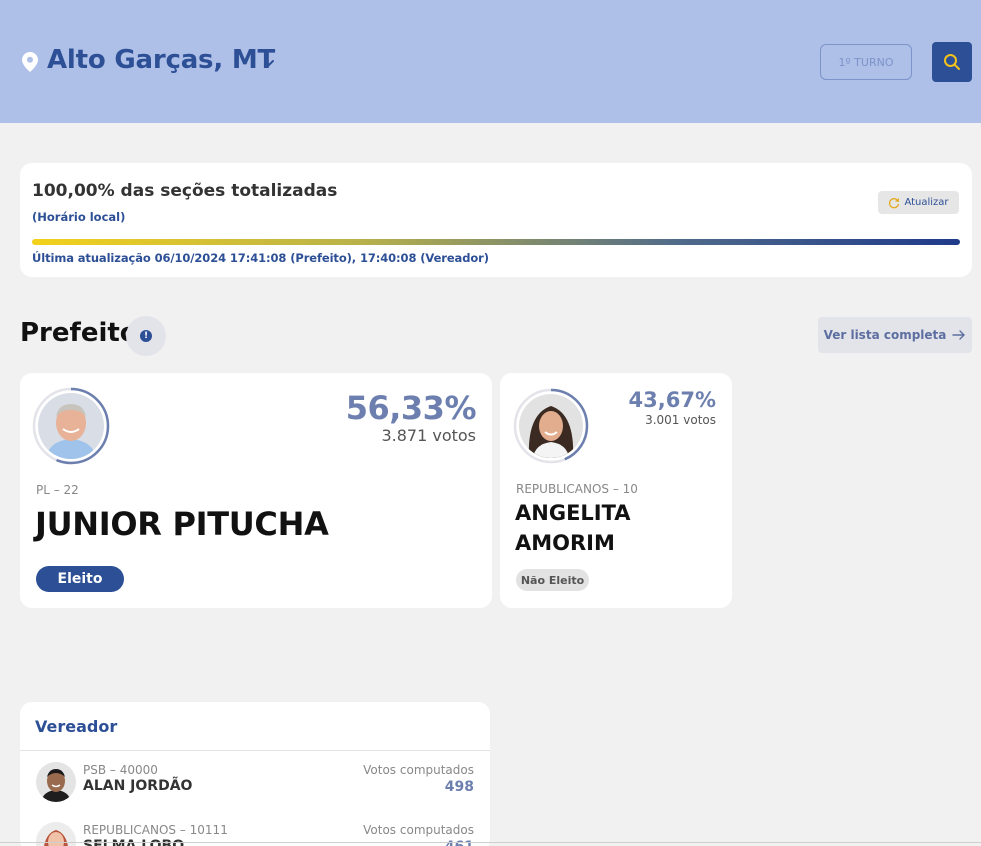  Describe the element at coordinates (459, 787) in the screenshot. I see `vereador-votes: 498` at that location.